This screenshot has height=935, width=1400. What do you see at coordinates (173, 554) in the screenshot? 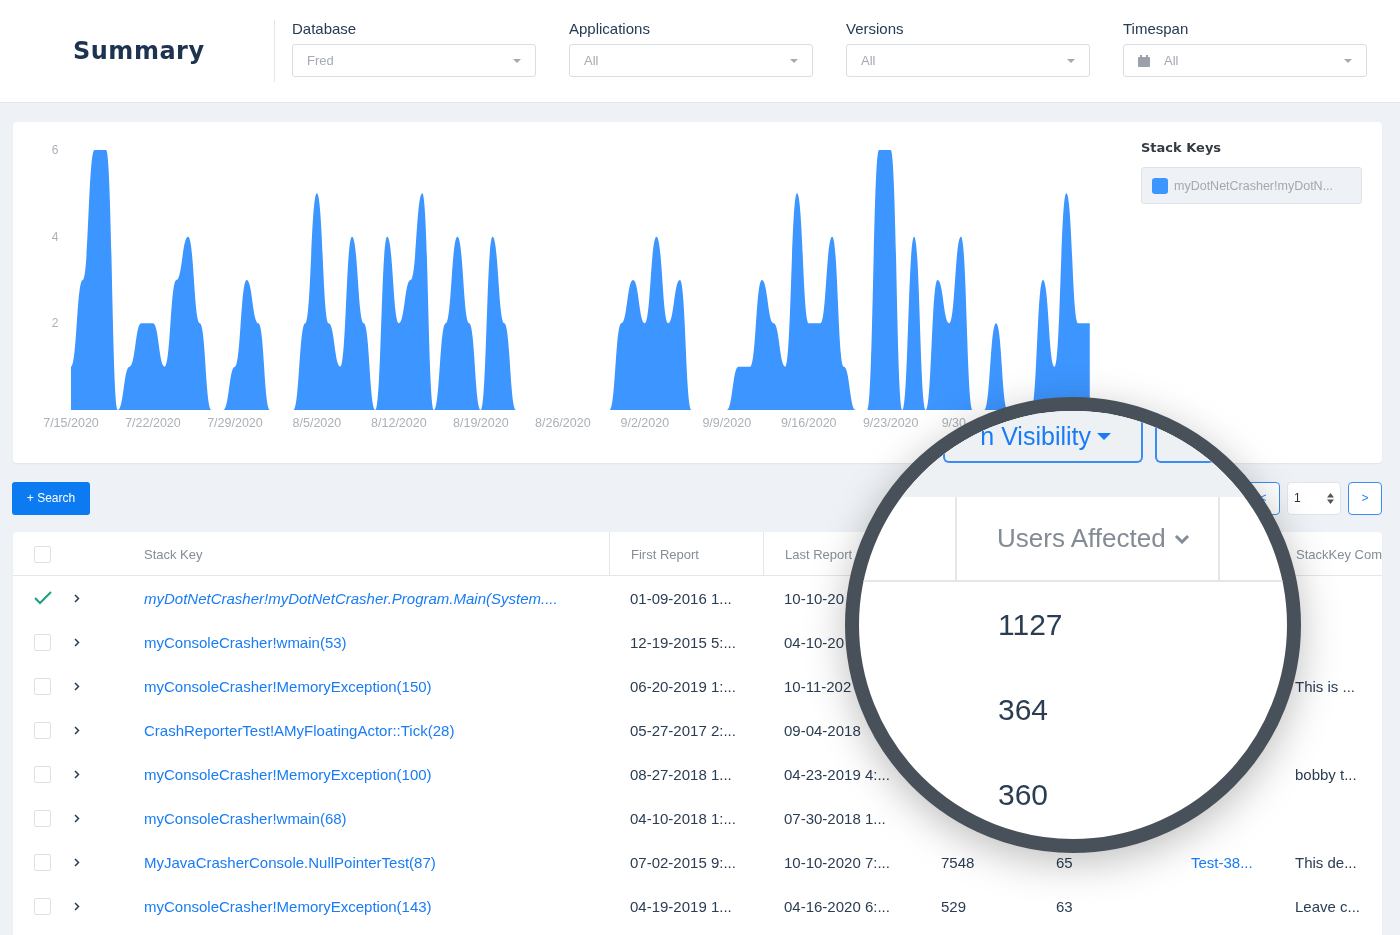
I see `column-header: Stack Key` at bounding box center [173, 554].